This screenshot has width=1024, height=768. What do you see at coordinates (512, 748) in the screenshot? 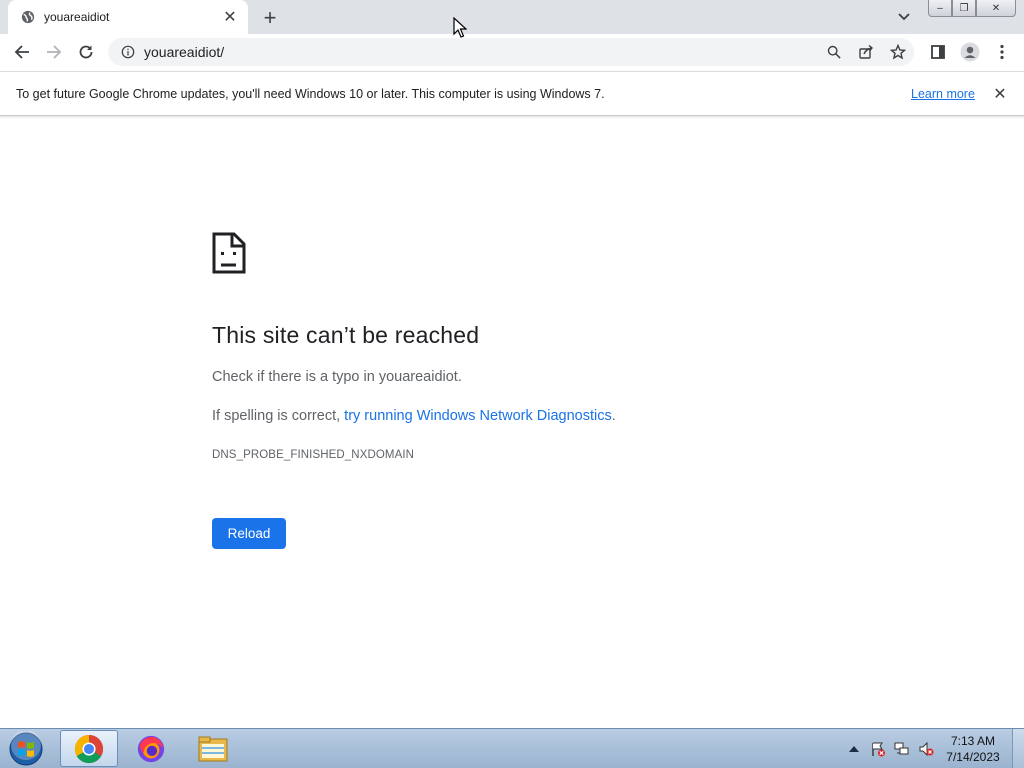
I see `taskbar: 7:13 AM 7/14/2023` at bounding box center [512, 748].